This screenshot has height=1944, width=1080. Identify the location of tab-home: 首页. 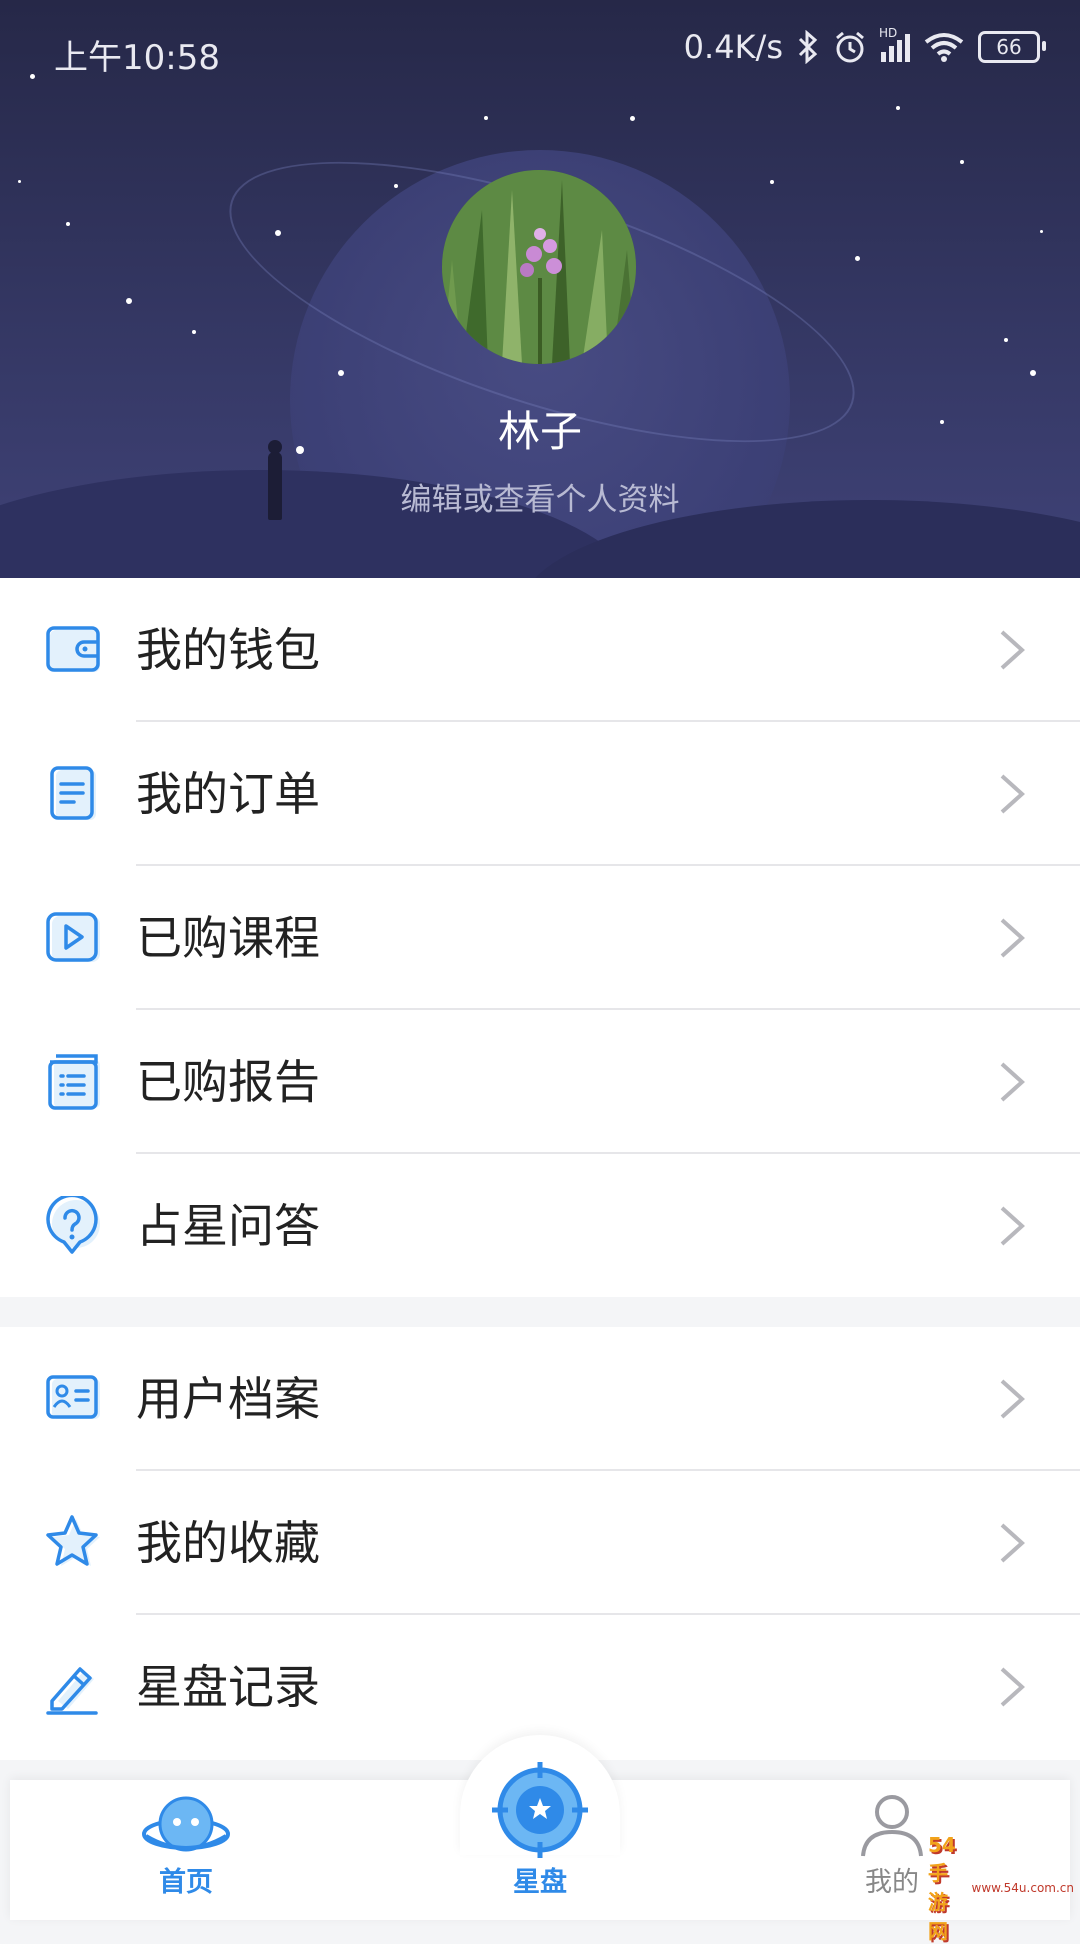
(186, 1844).